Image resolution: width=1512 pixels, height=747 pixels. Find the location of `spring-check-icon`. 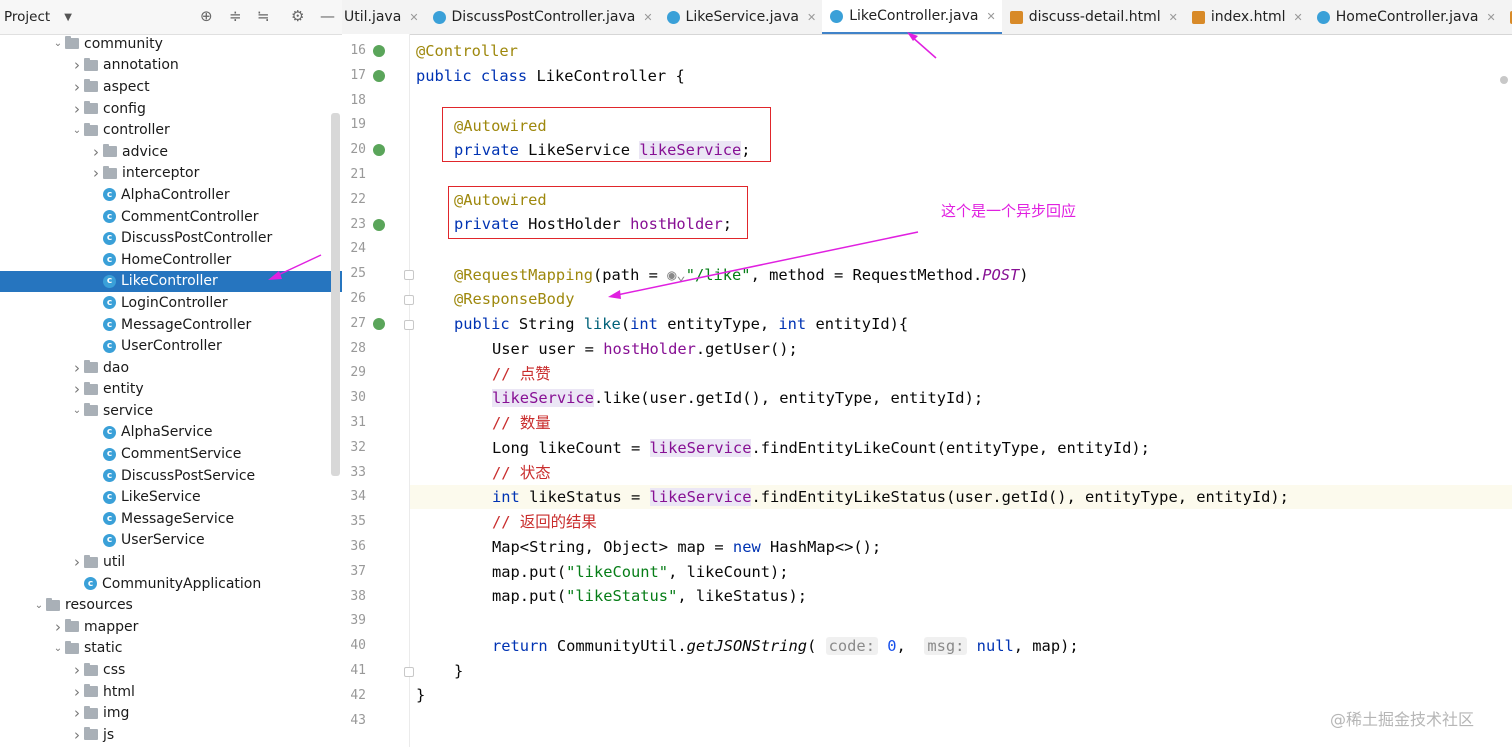

spring-check-icon is located at coordinates (379, 51).